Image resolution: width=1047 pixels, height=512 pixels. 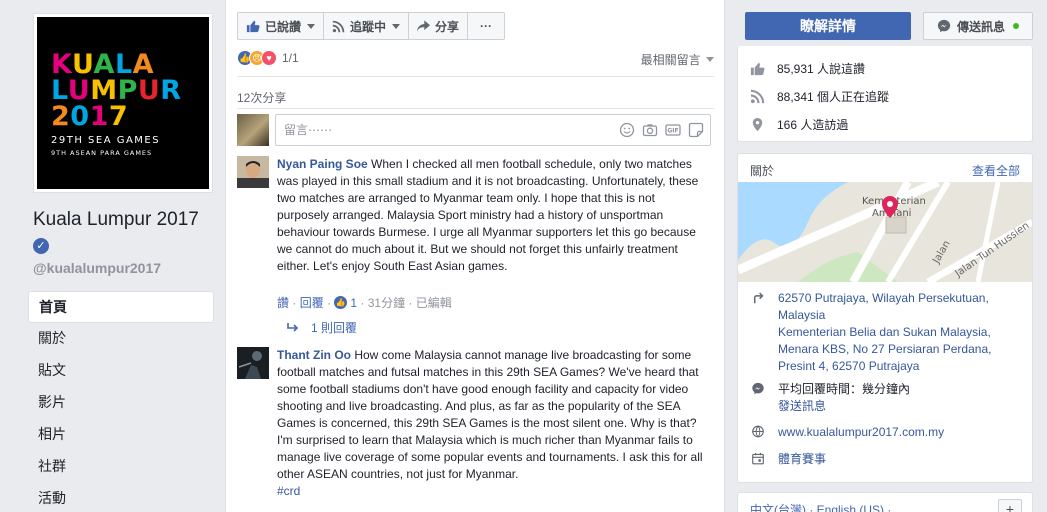 I want to click on logo-subtitle-para-games: 9TH ASEAN PARA GAMES, so click(x=102, y=153).